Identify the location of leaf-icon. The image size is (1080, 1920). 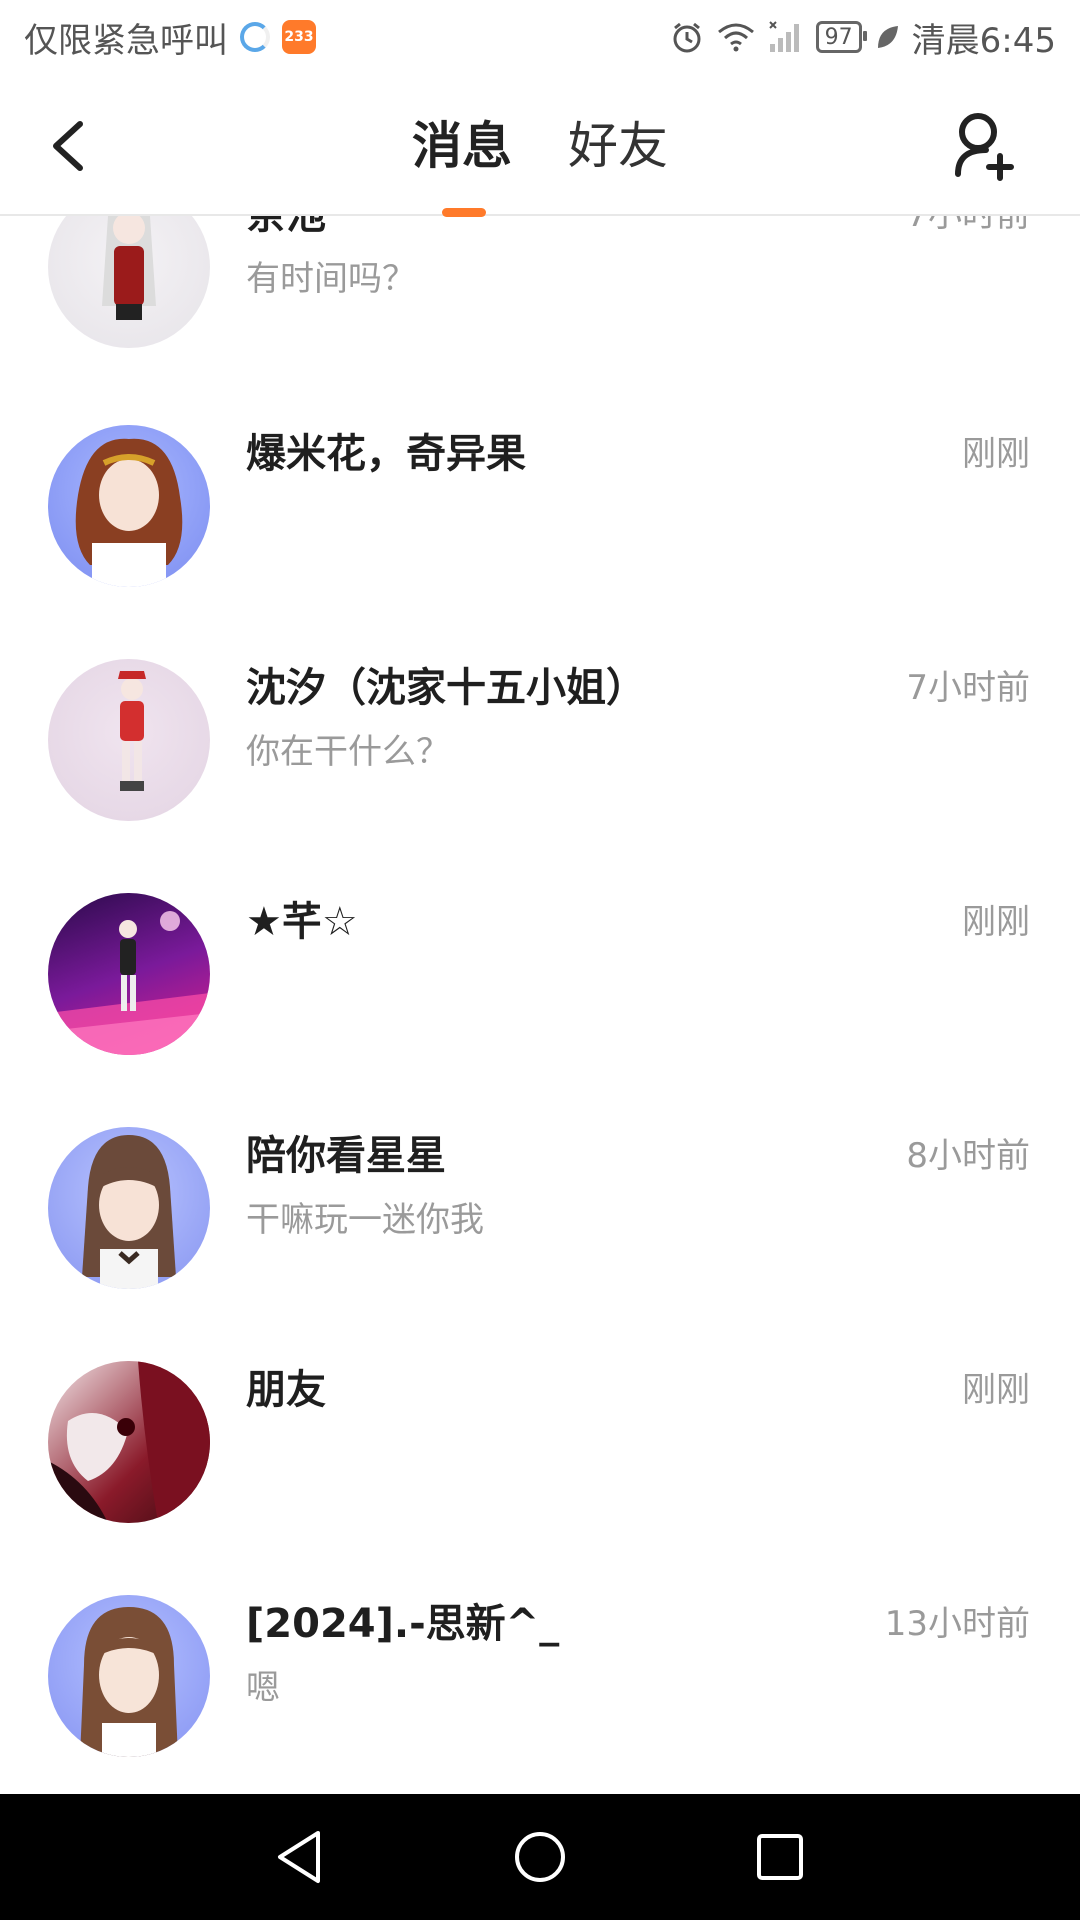
(887, 37).